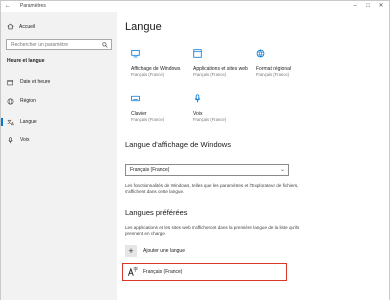  What do you see at coordinates (156, 212) in the screenshot?
I see `preferred-languages-heading: Langues préférées` at bounding box center [156, 212].